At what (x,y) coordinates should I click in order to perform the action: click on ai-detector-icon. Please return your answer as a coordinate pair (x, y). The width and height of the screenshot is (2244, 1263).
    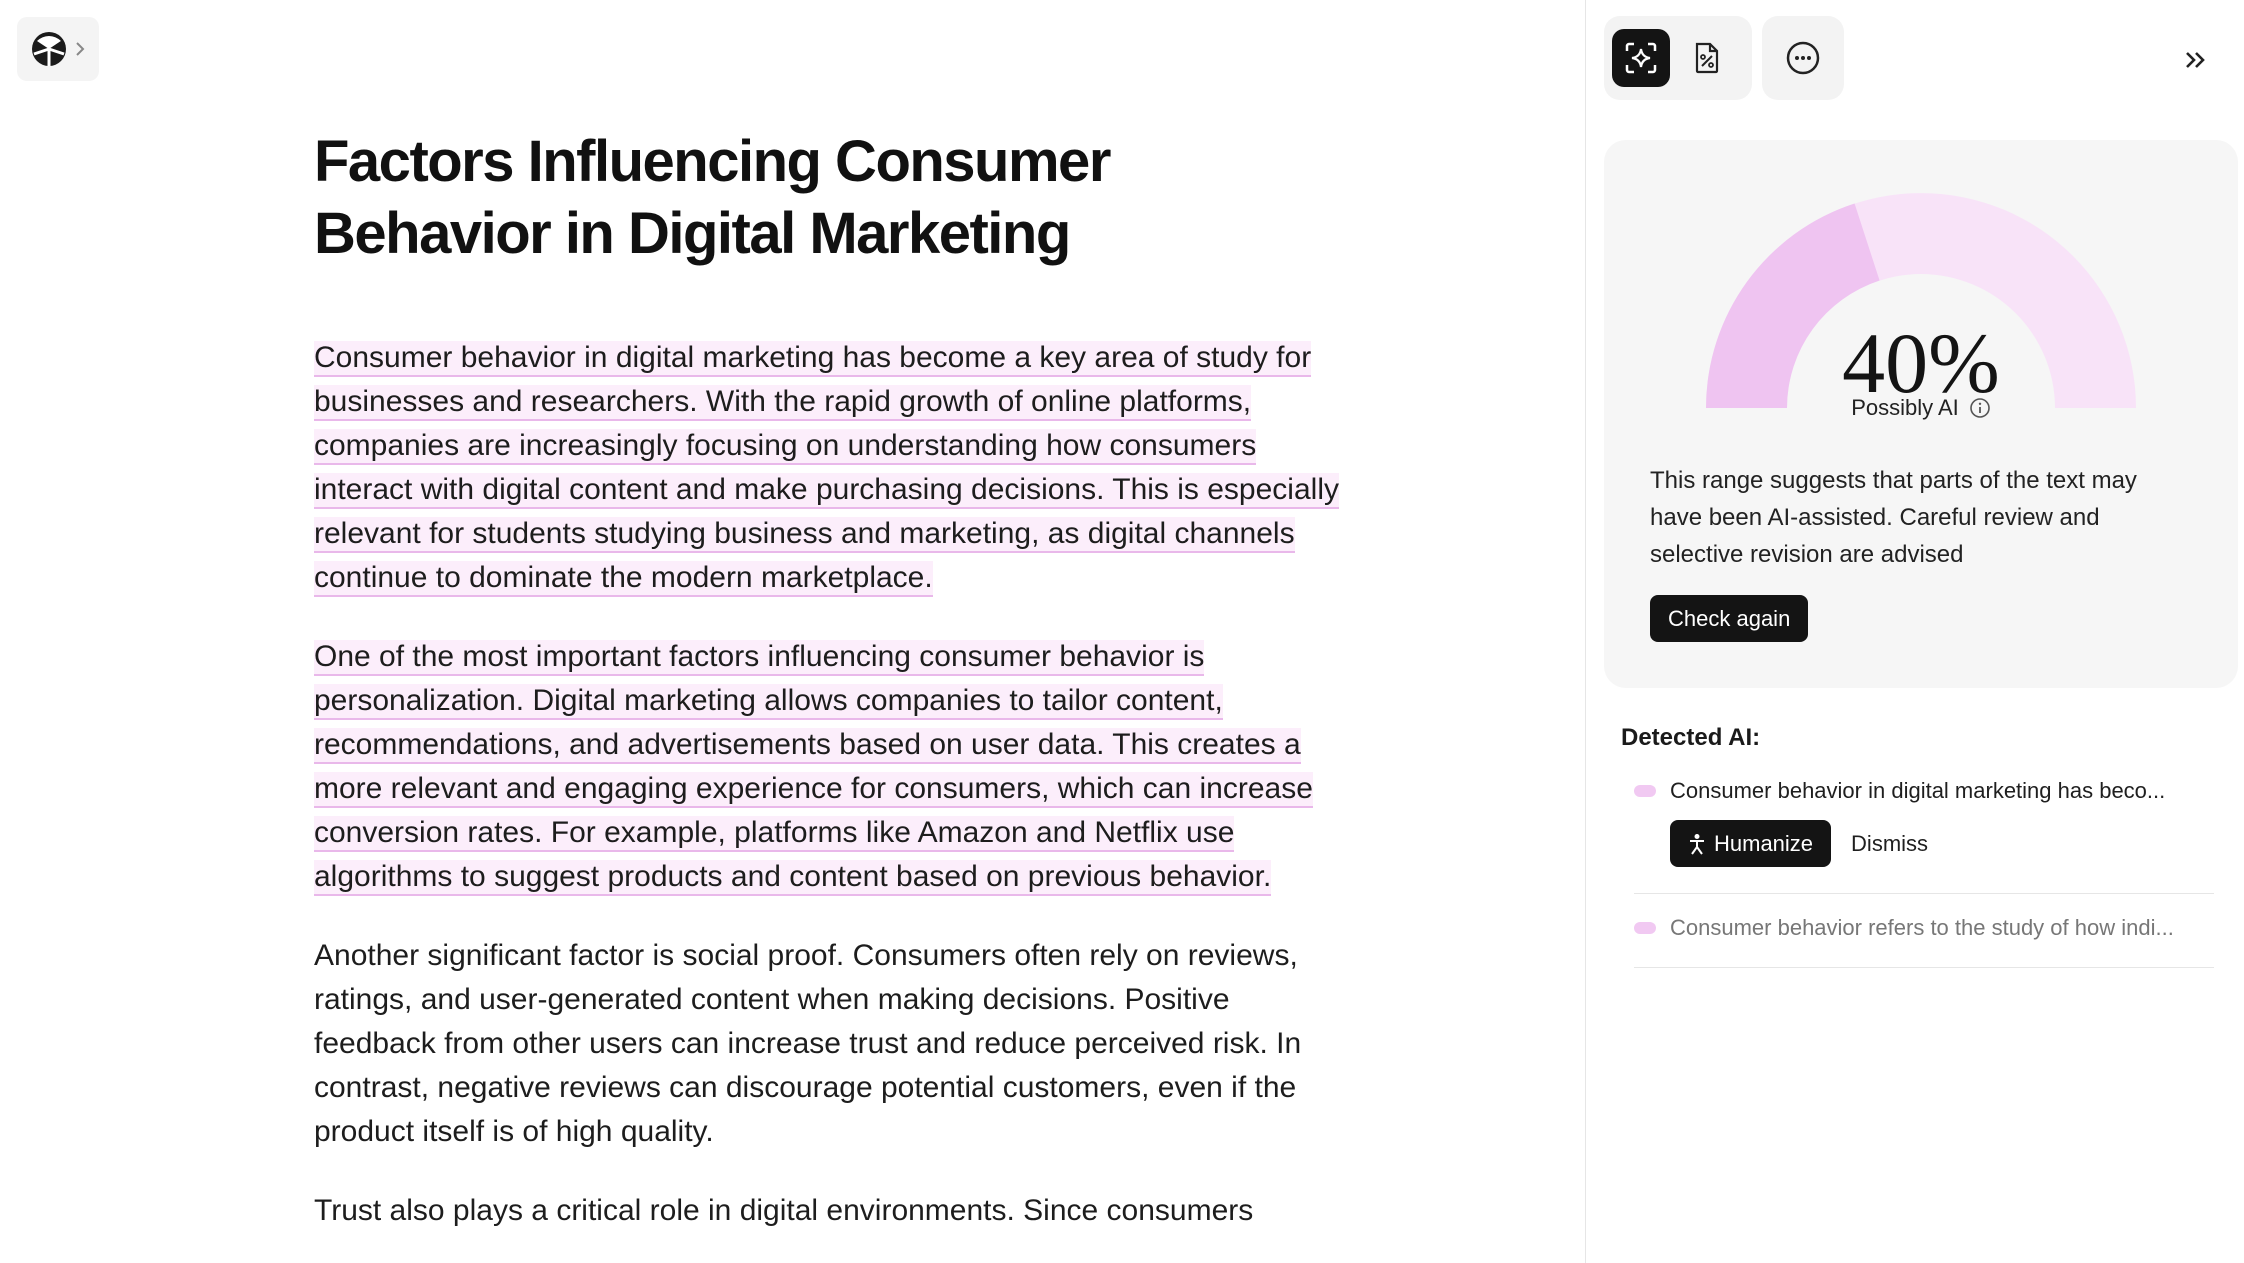
    Looking at the image, I should click on (1641, 58).